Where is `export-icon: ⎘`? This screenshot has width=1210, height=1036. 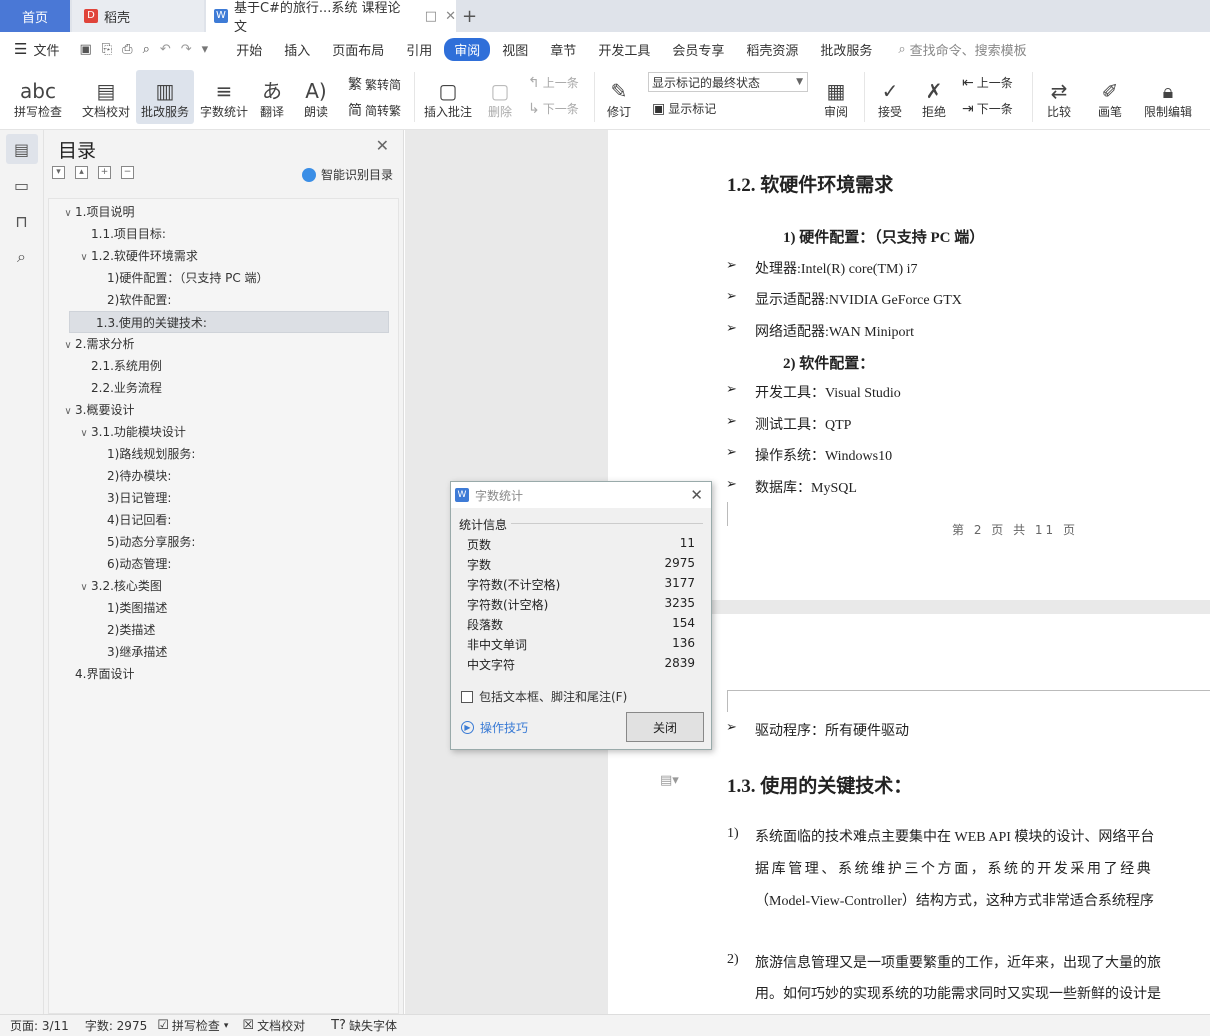 export-icon: ⎘ is located at coordinates (107, 49).